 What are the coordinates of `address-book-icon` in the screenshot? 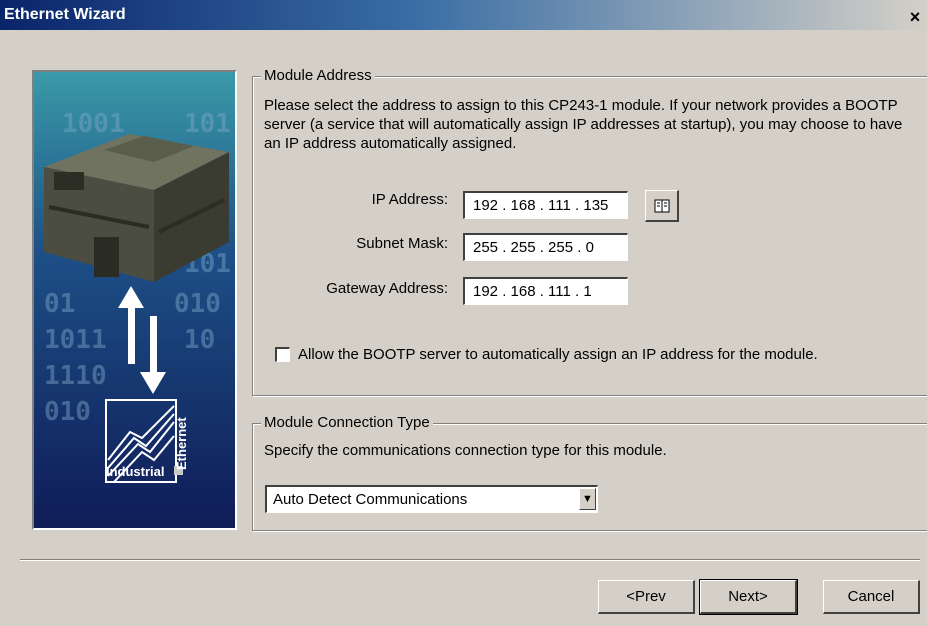 It's located at (661, 206).